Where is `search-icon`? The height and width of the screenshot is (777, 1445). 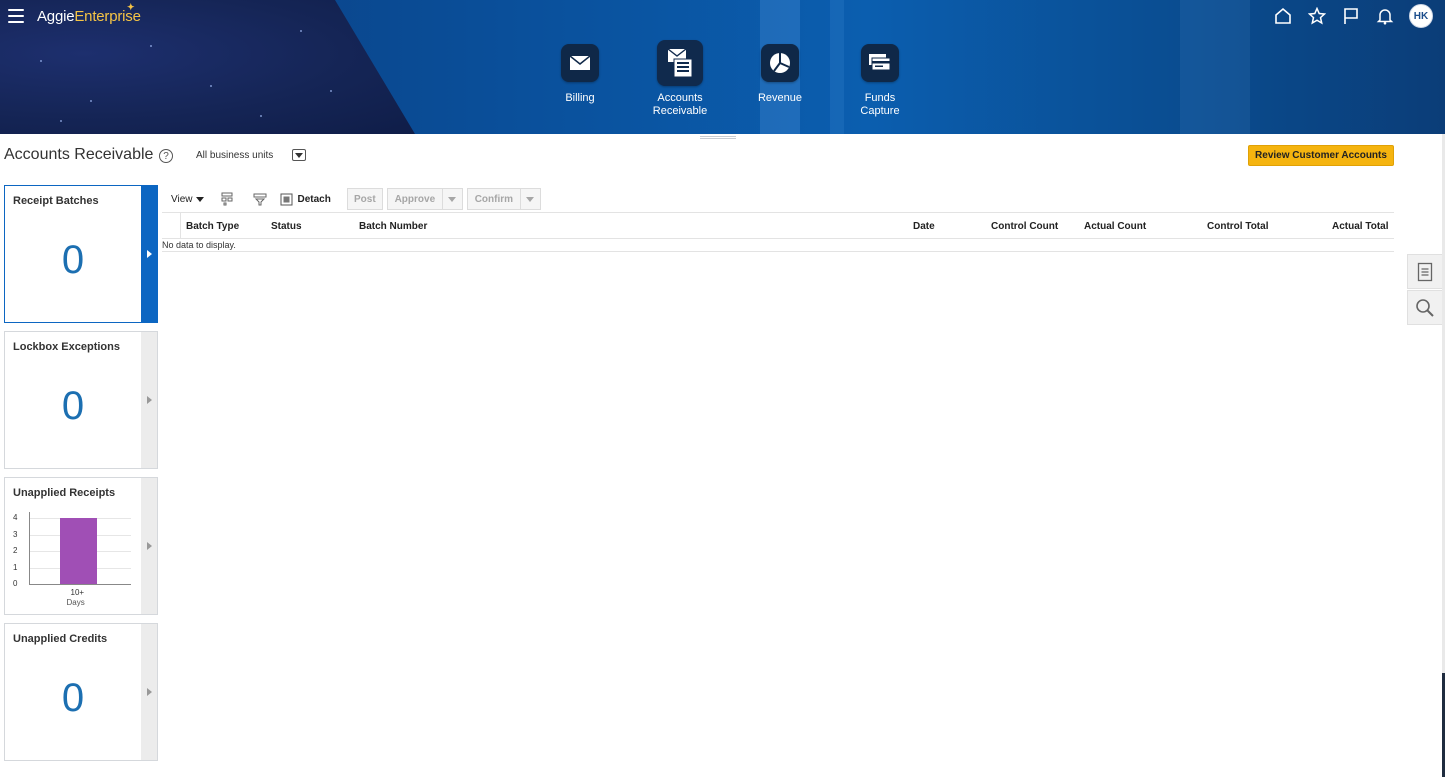 search-icon is located at coordinates (1425, 307).